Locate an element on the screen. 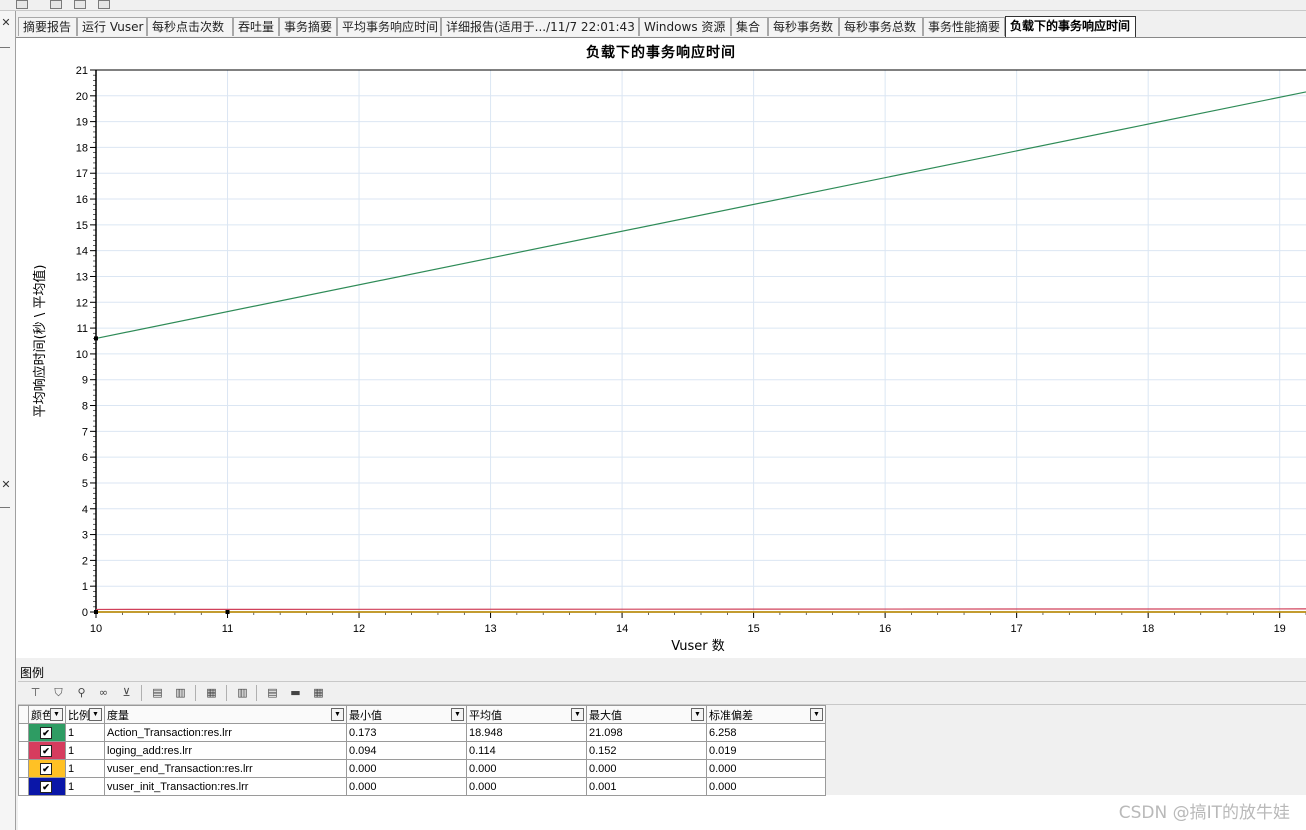 This screenshot has width=1306, height=830. table-row: ✔ 1 loging_add:res.lrr 0.094 0.114 0.152 0.019 is located at coordinates (422, 750).